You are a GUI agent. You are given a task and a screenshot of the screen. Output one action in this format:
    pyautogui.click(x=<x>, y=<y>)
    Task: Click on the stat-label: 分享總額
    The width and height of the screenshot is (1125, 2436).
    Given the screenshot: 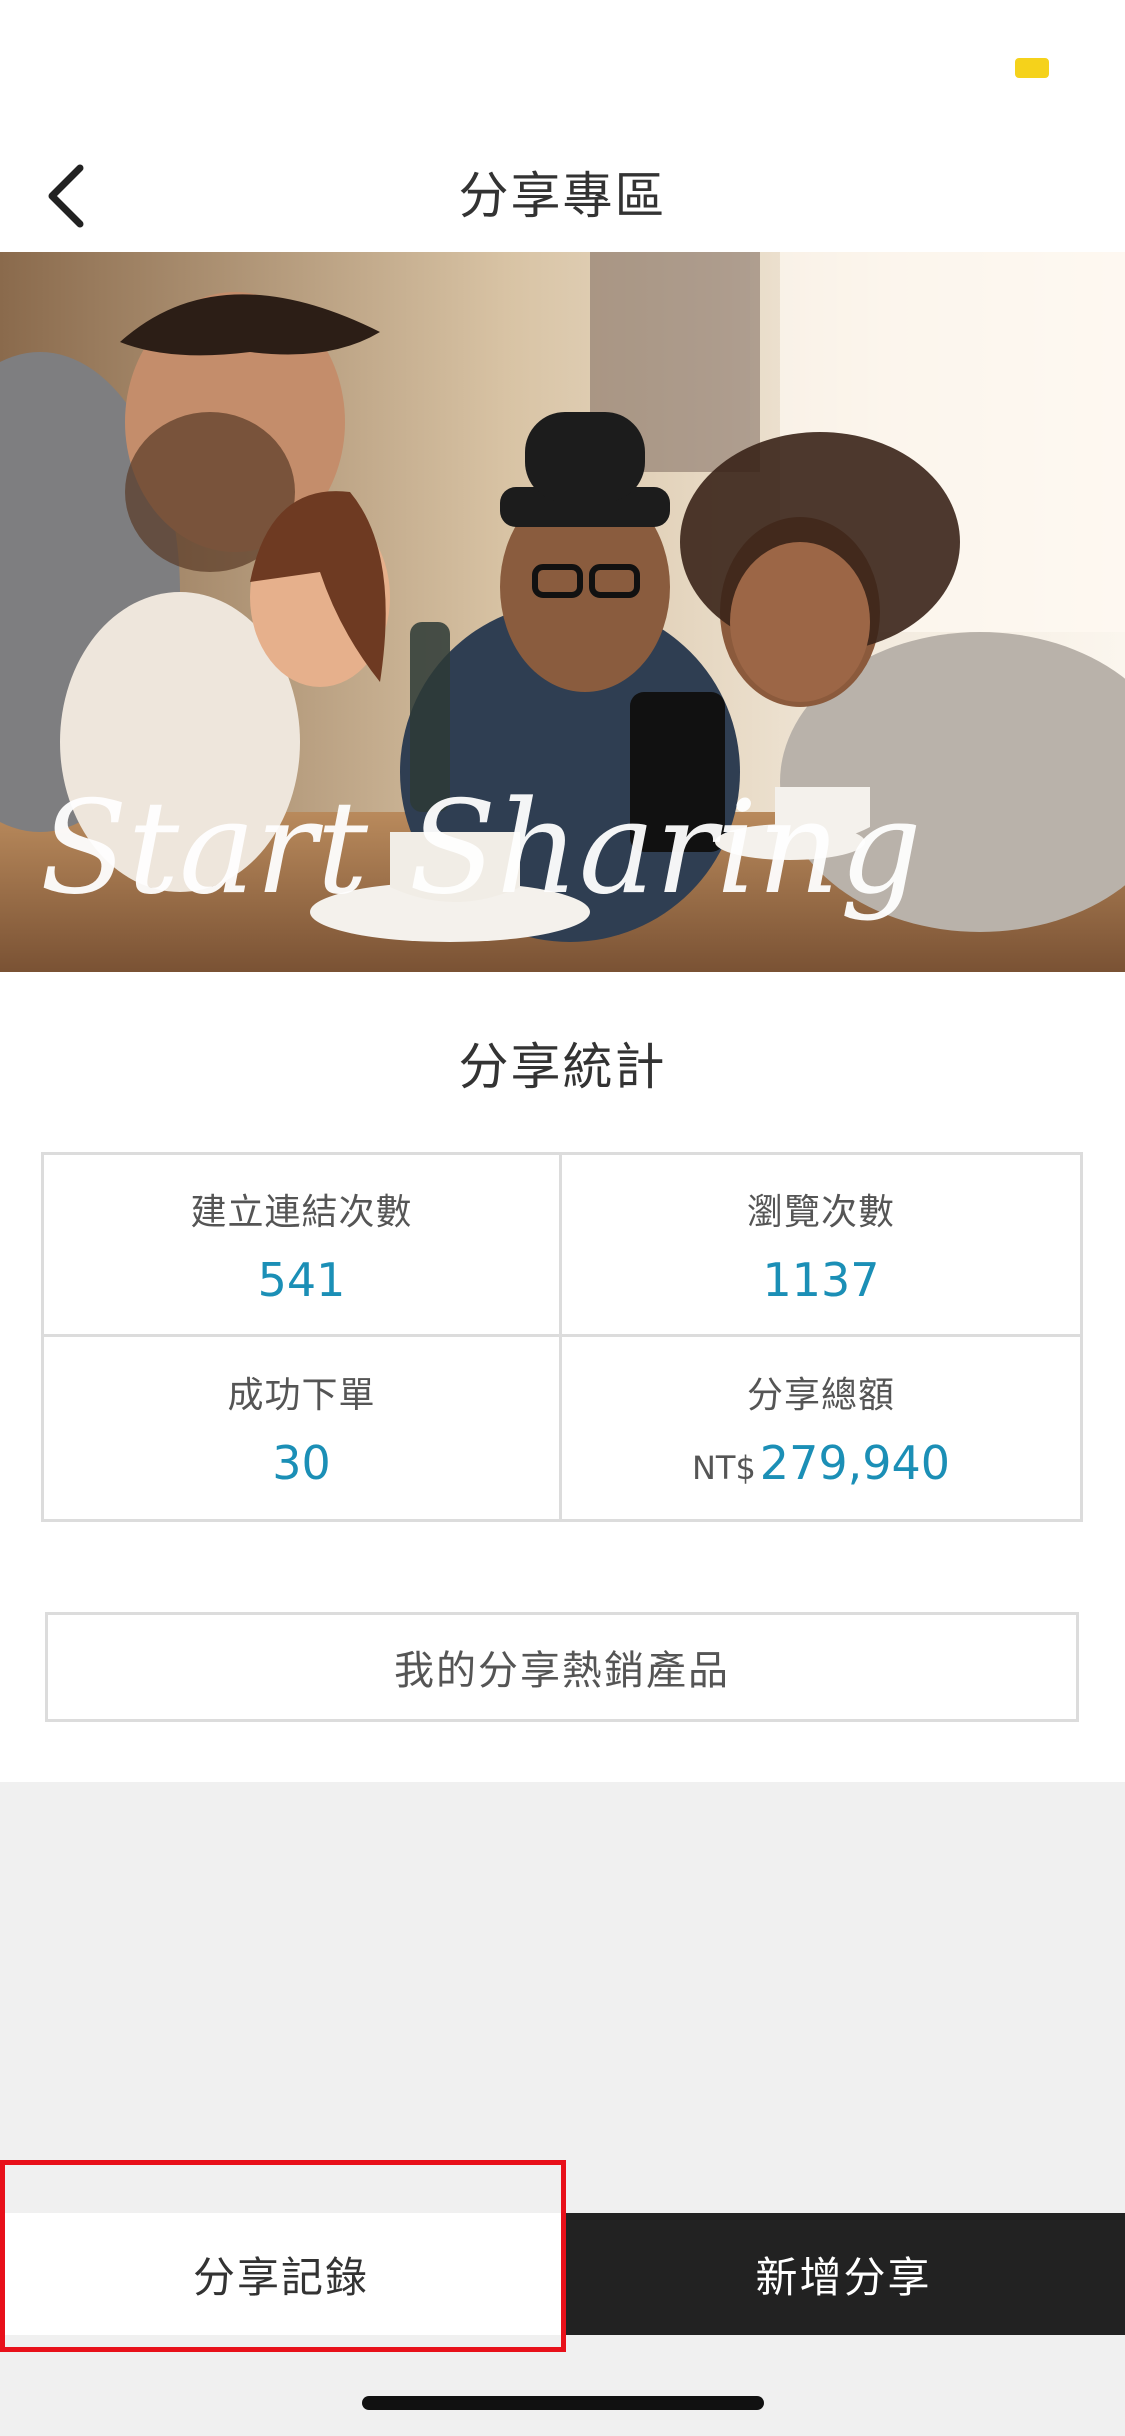 What is the action you would take?
    pyautogui.click(x=820, y=1395)
    